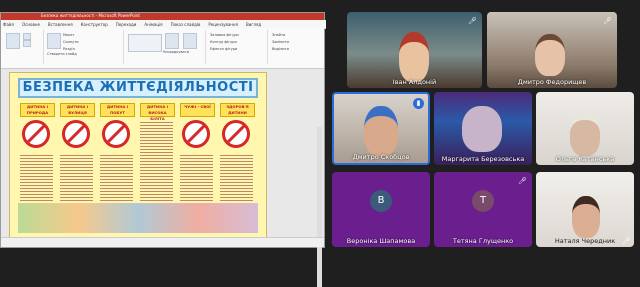 The width and height of the screenshot is (640, 287). I want to click on arrange-button, so click(172, 41).